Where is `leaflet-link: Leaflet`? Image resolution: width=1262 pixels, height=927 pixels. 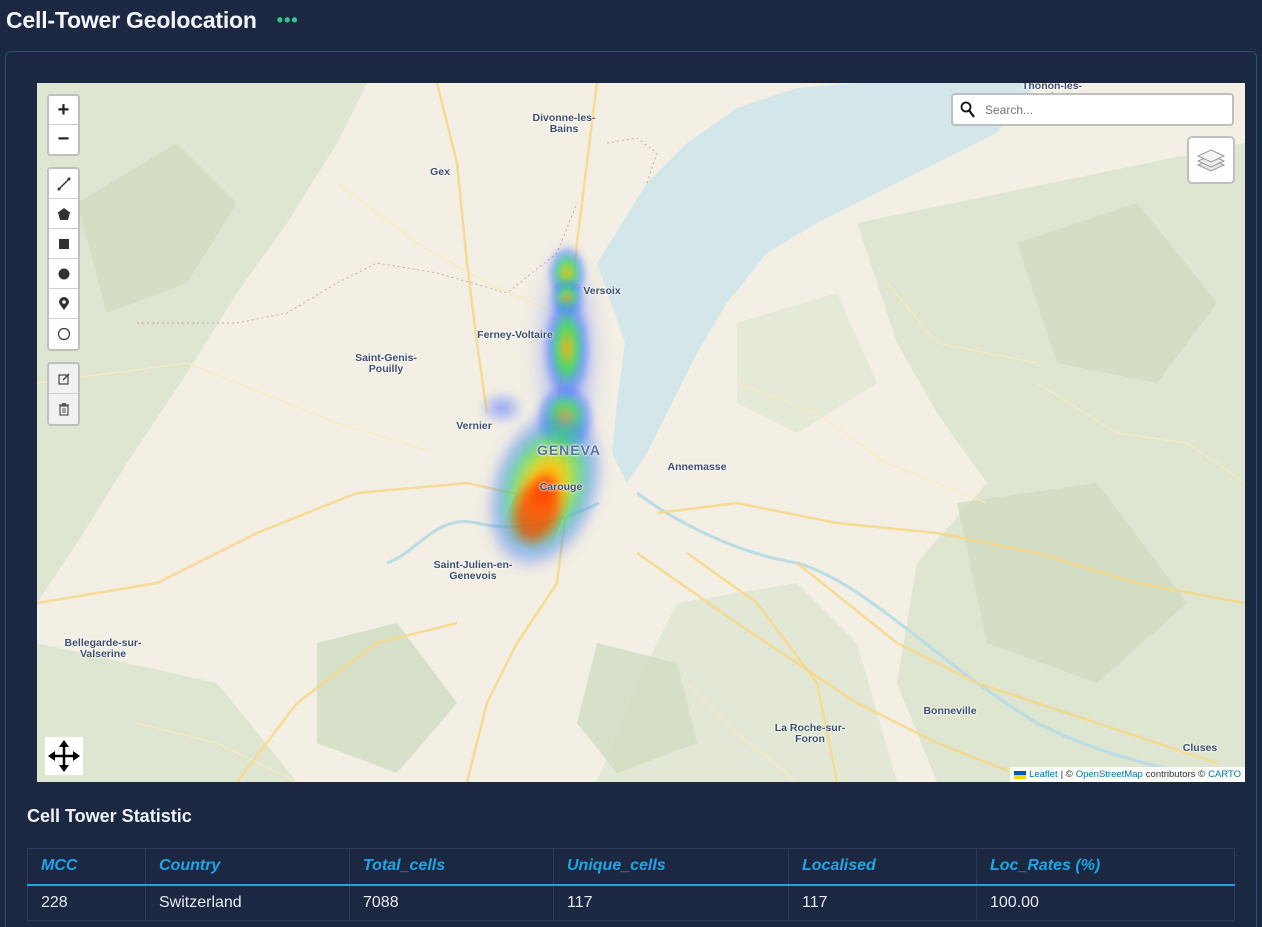
leaflet-link: Leaflet is located at coordinates (1043, 774).